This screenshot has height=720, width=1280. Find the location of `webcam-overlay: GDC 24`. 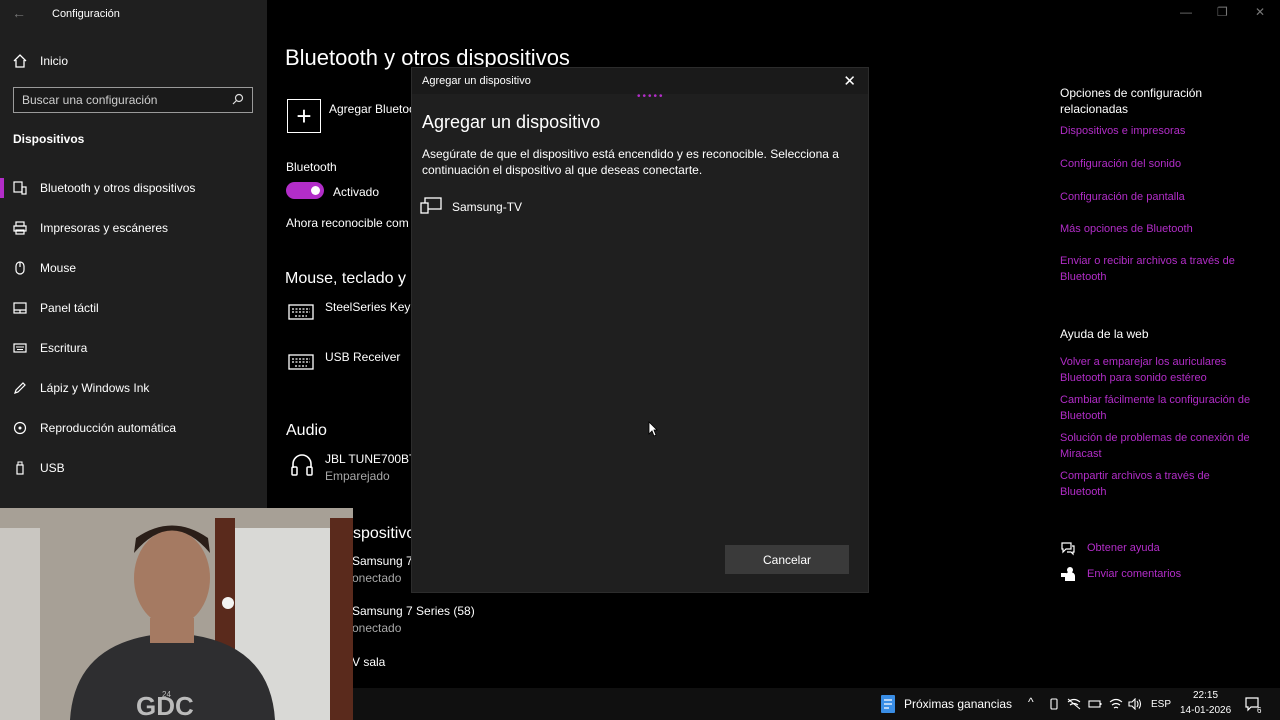

webcam-overlay: GDC 24 is located at coordinates (176, 614).